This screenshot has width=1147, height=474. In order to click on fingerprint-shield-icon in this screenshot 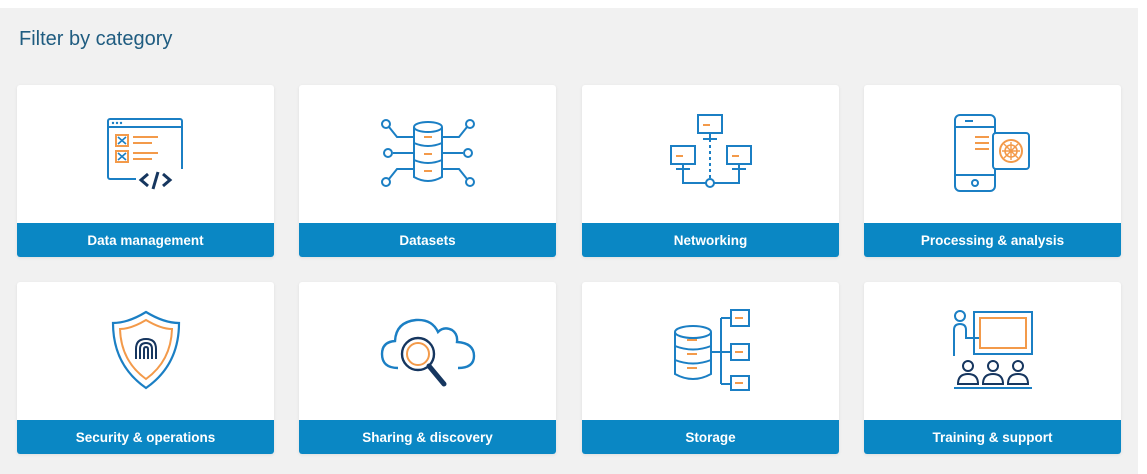, I will do `click(145, 350)`.